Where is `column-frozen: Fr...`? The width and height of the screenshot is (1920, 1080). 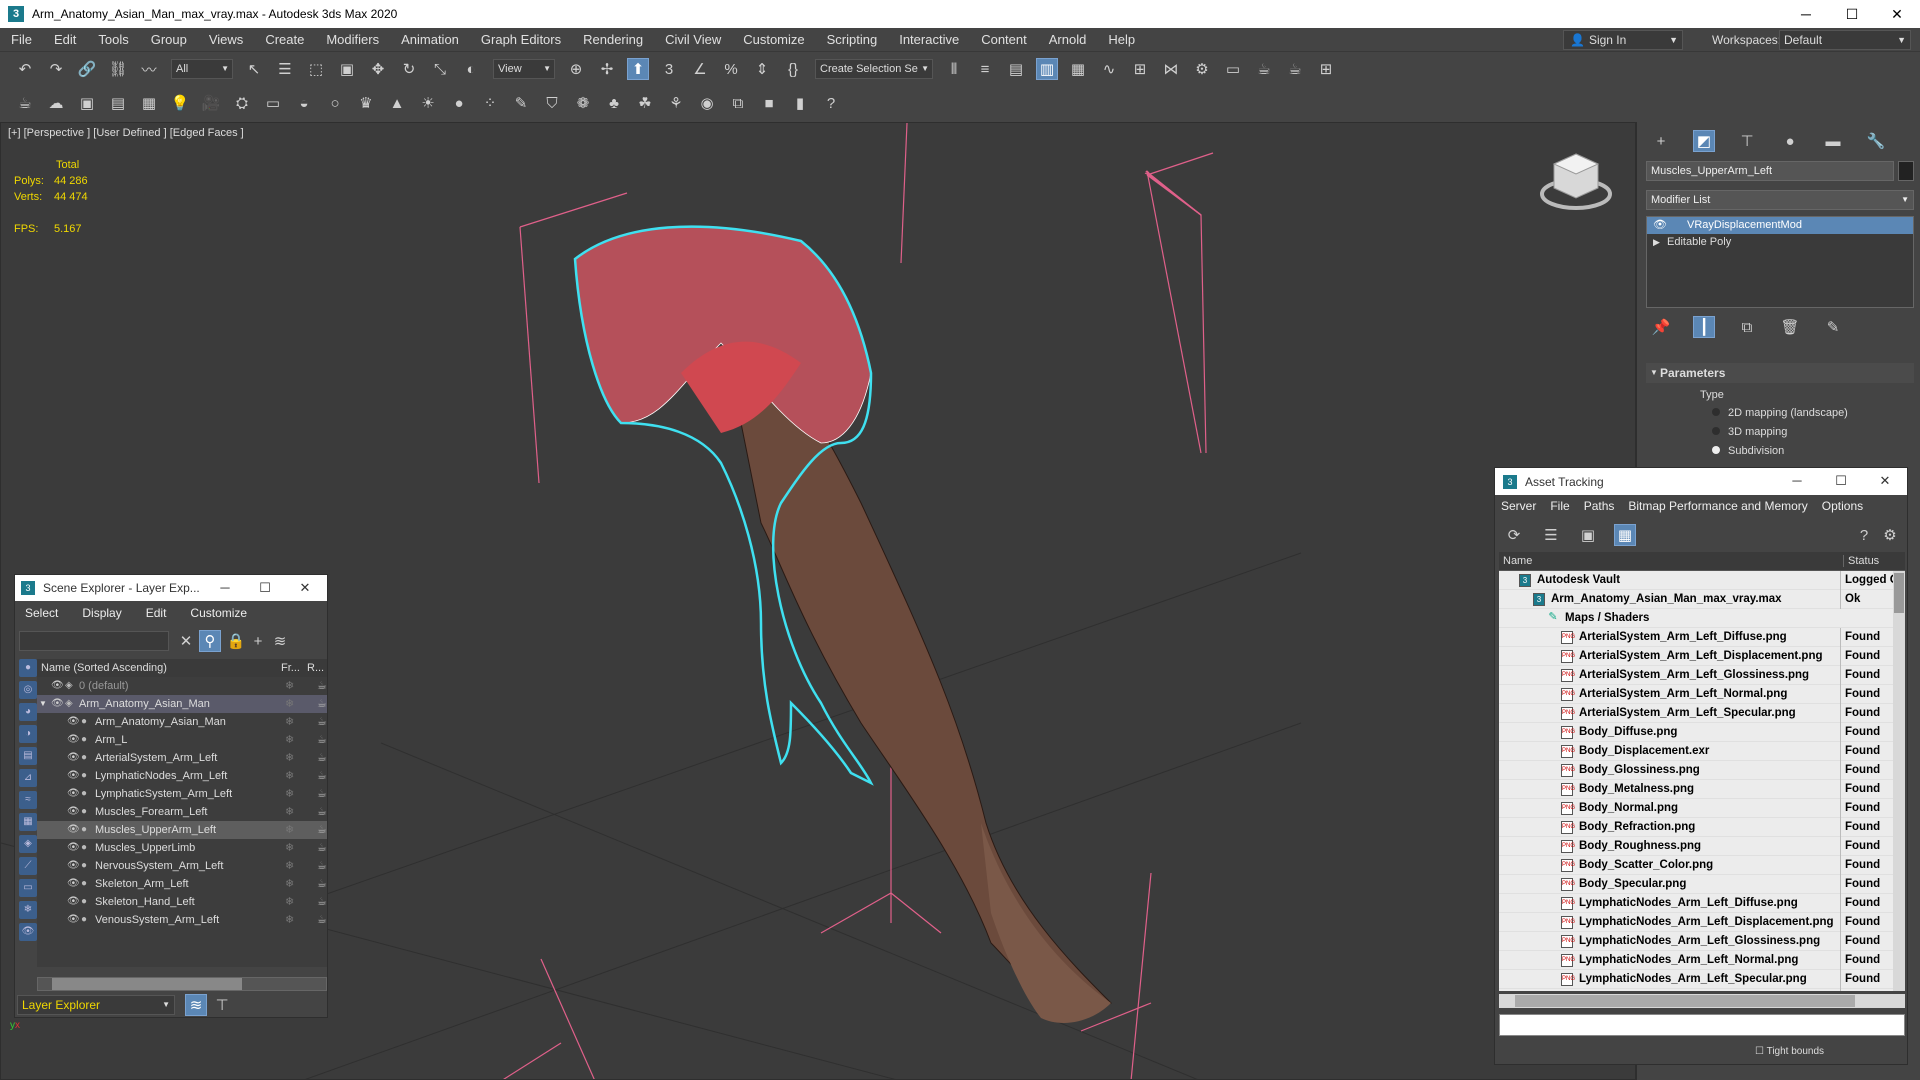
column-frozen: Fr... is located at coordinates (290, 668).